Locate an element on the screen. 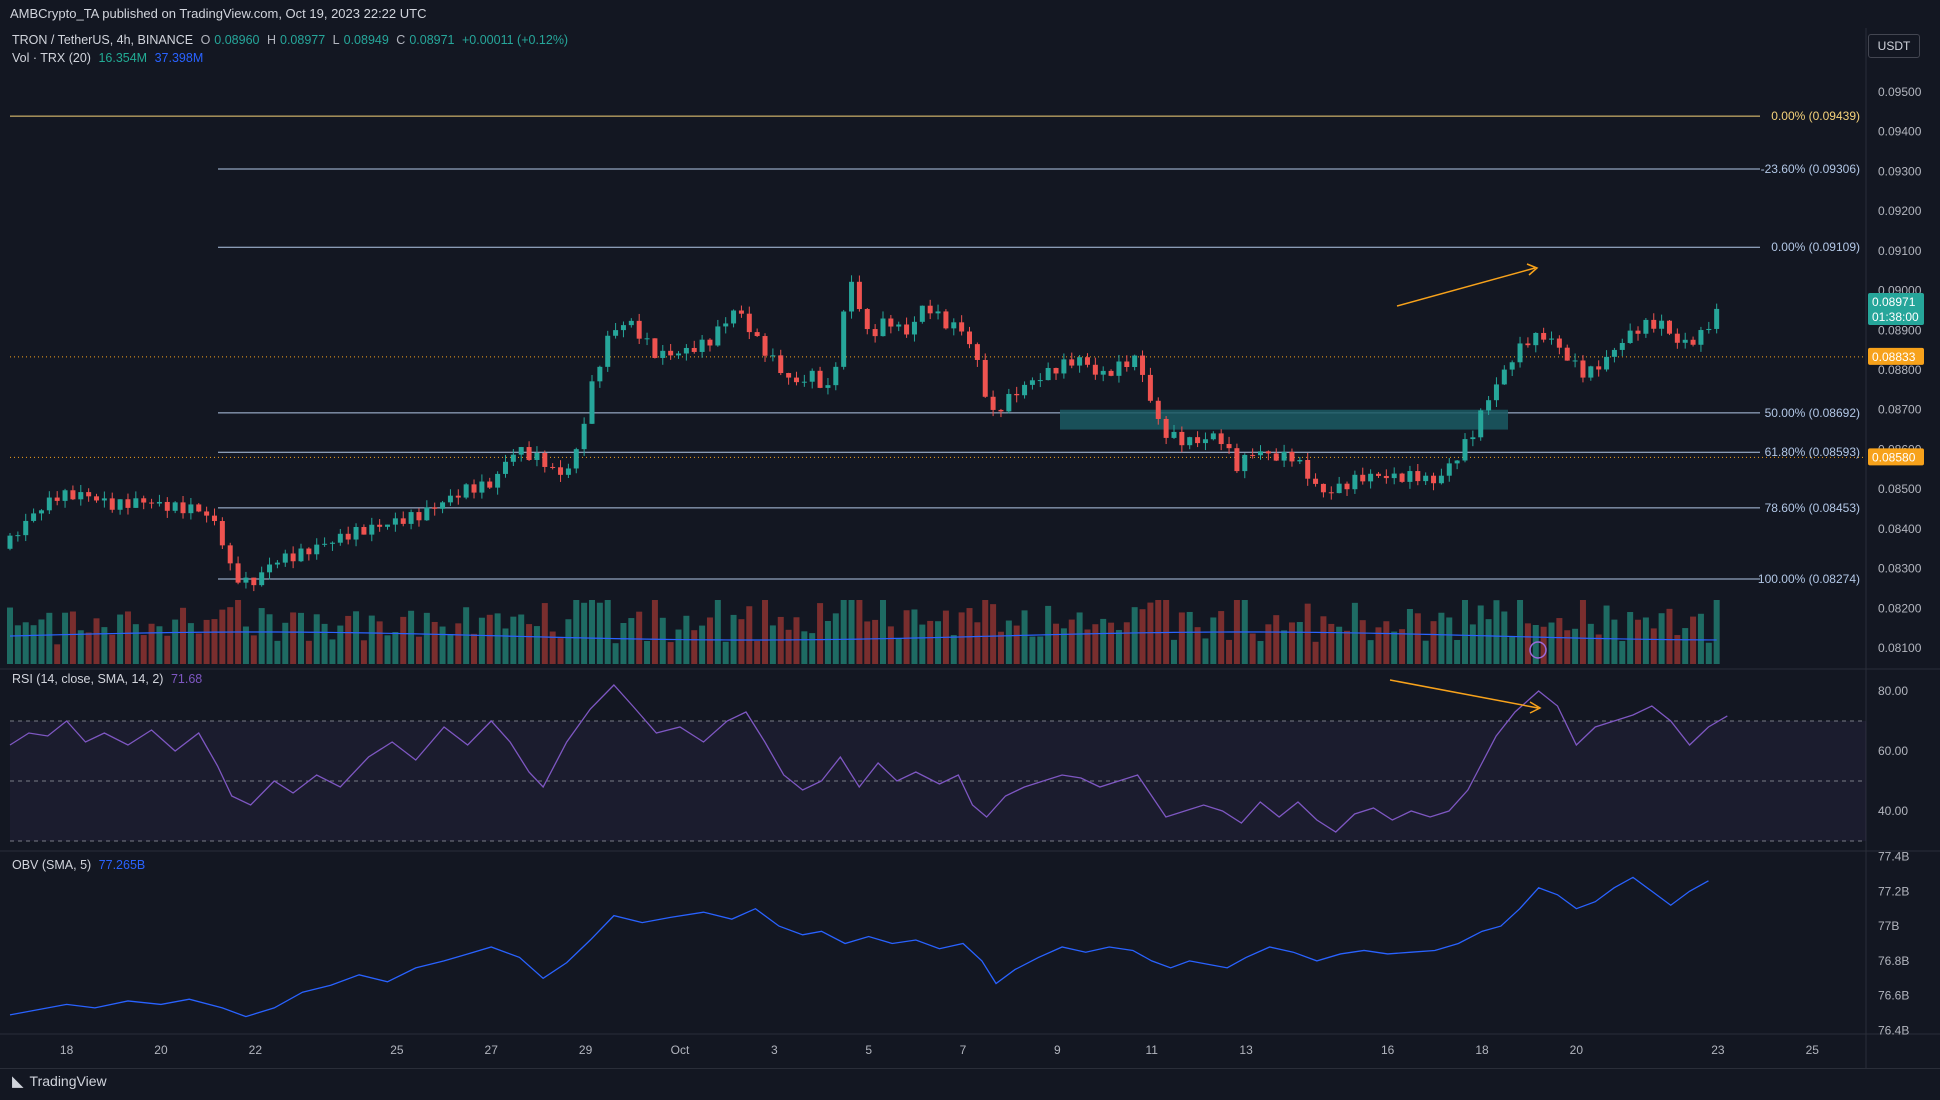  brand-label: TradingView is located at coordinates (68, 1081).